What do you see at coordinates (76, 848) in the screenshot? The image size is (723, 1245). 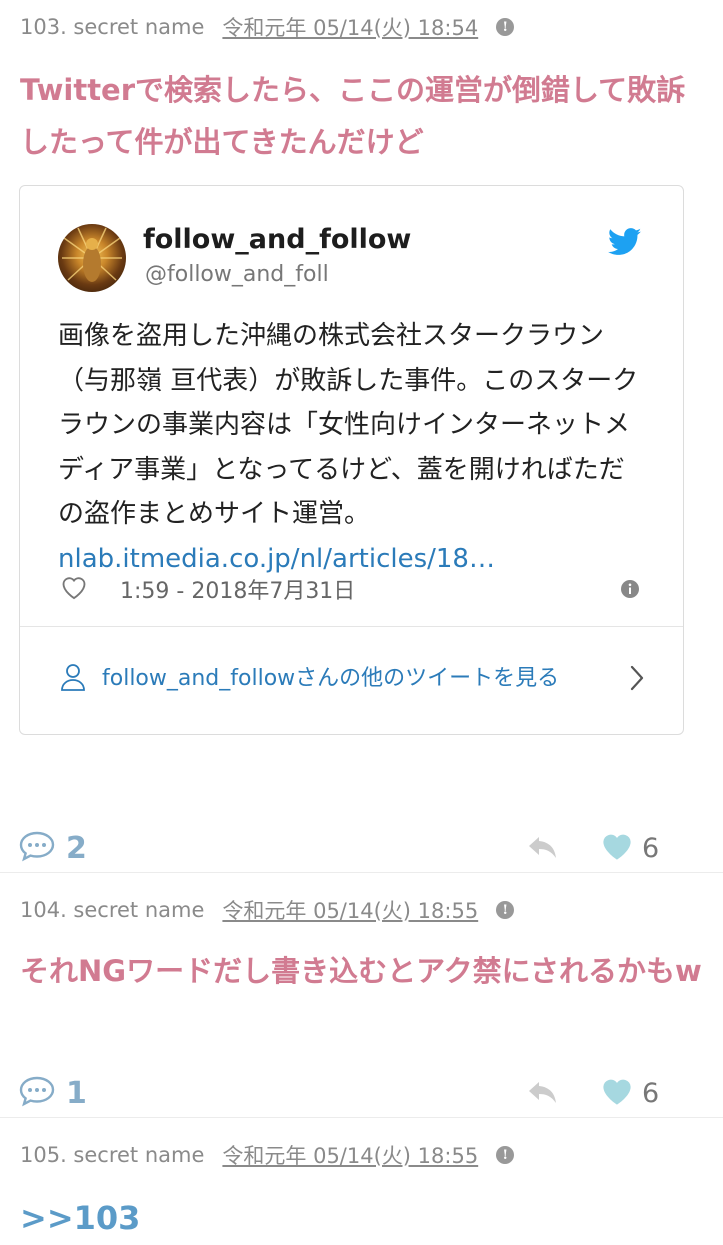 I see `comment-count: 2` at bounding box center [76, 848].